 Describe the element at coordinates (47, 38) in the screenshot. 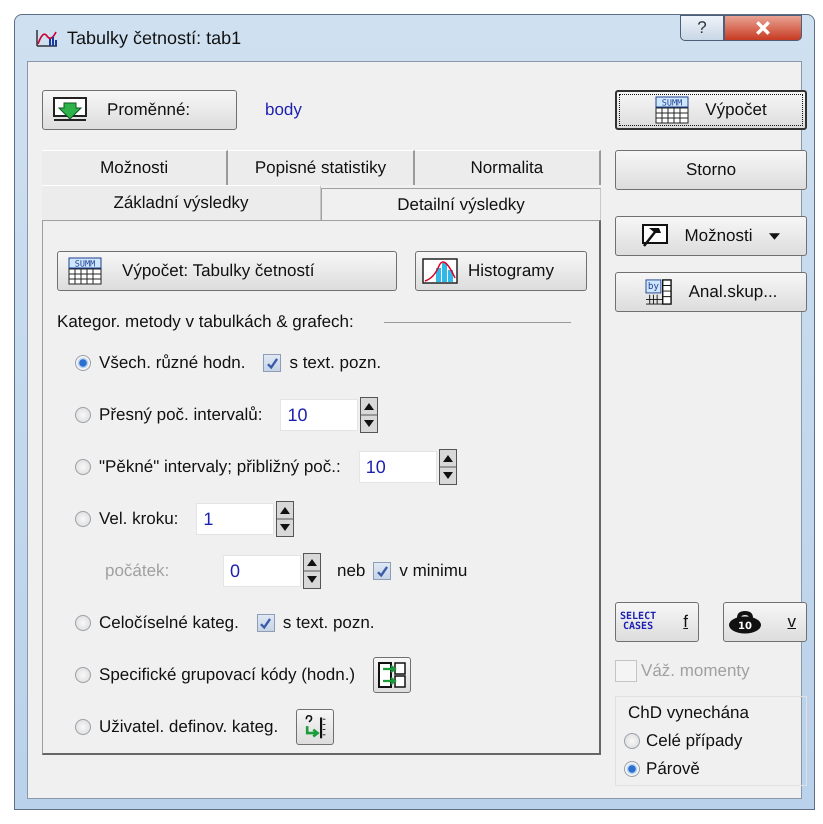

I see `chart-icon` at that location.